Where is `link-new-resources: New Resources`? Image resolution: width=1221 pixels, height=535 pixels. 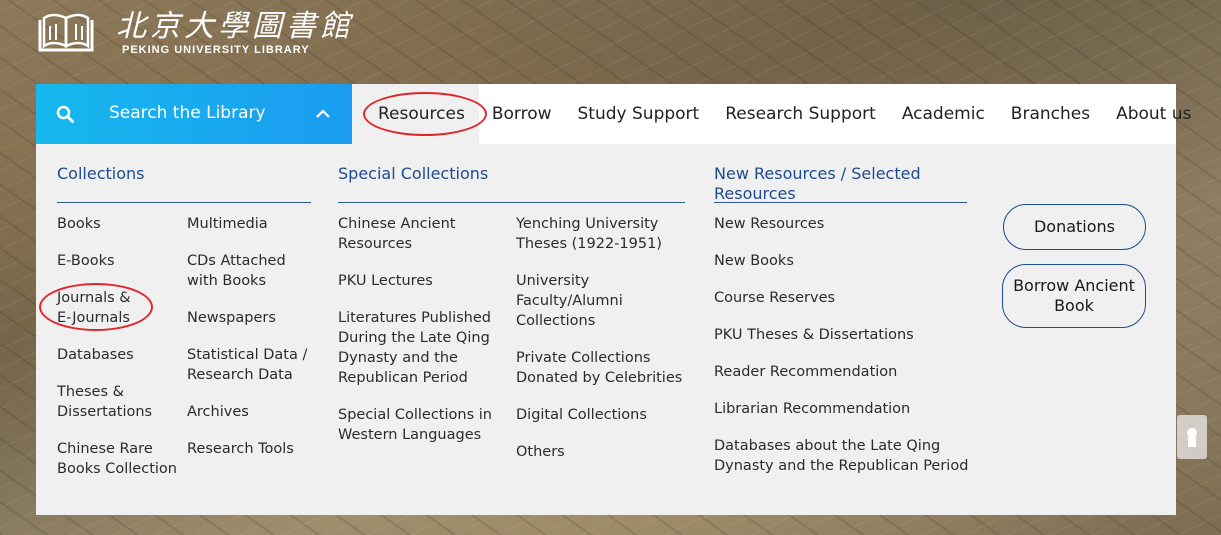 link-new-resources: New Resources is located at coordinates (769, 224).